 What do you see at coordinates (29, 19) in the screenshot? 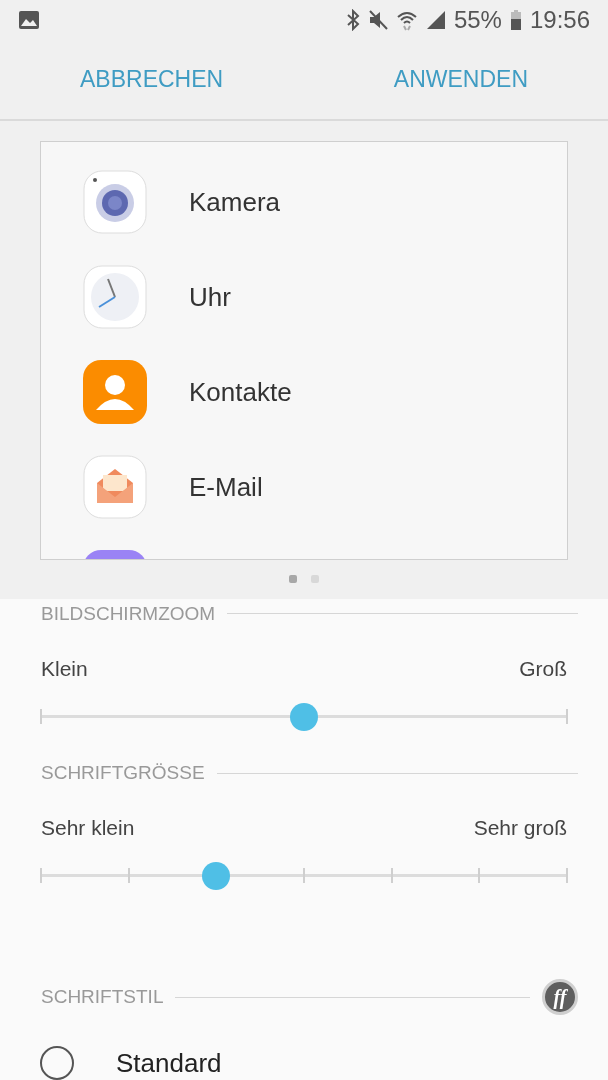
I see `image-icon` at bounding box center [29, 19].